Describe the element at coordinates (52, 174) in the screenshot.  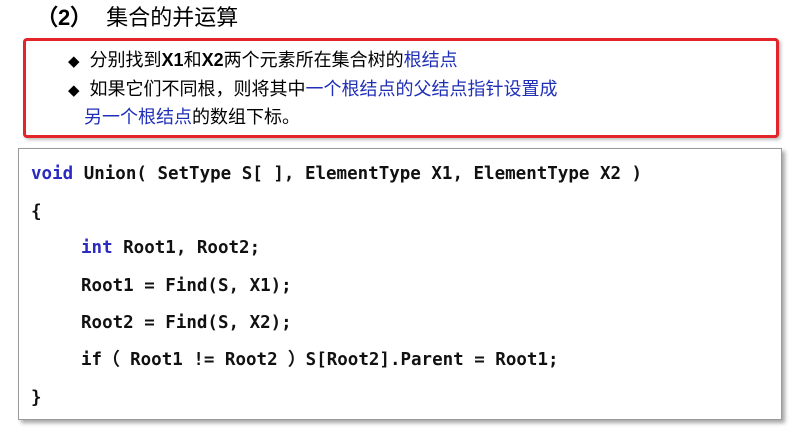
I see `code-keyword: void` at that location.